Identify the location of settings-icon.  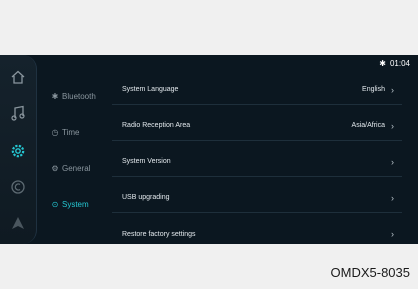
(18, 151).